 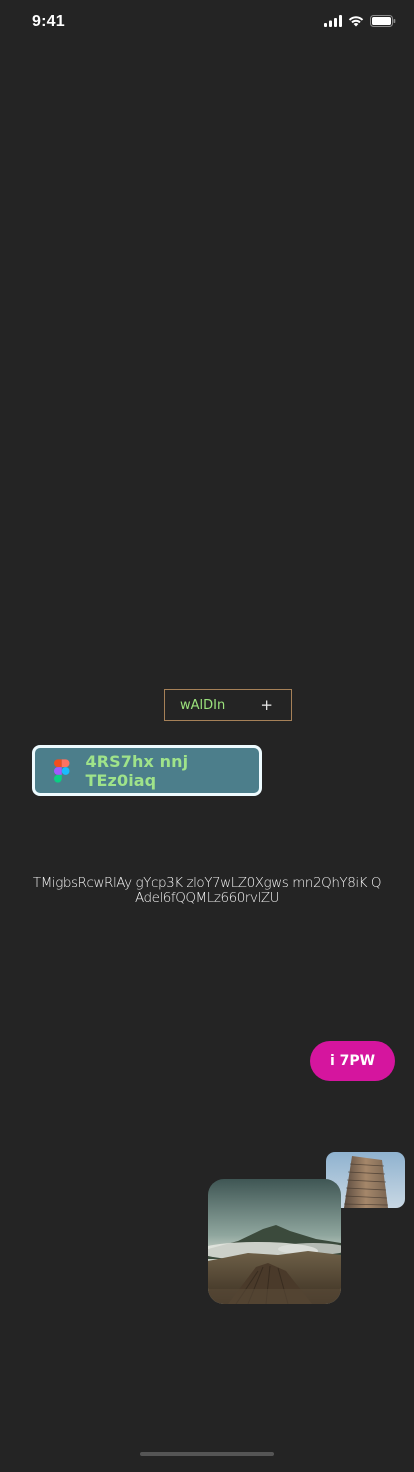 What do you see at coordinates (383, 21) in the screenshot?
I see `battery-icon` at bounding box center [383, 21].